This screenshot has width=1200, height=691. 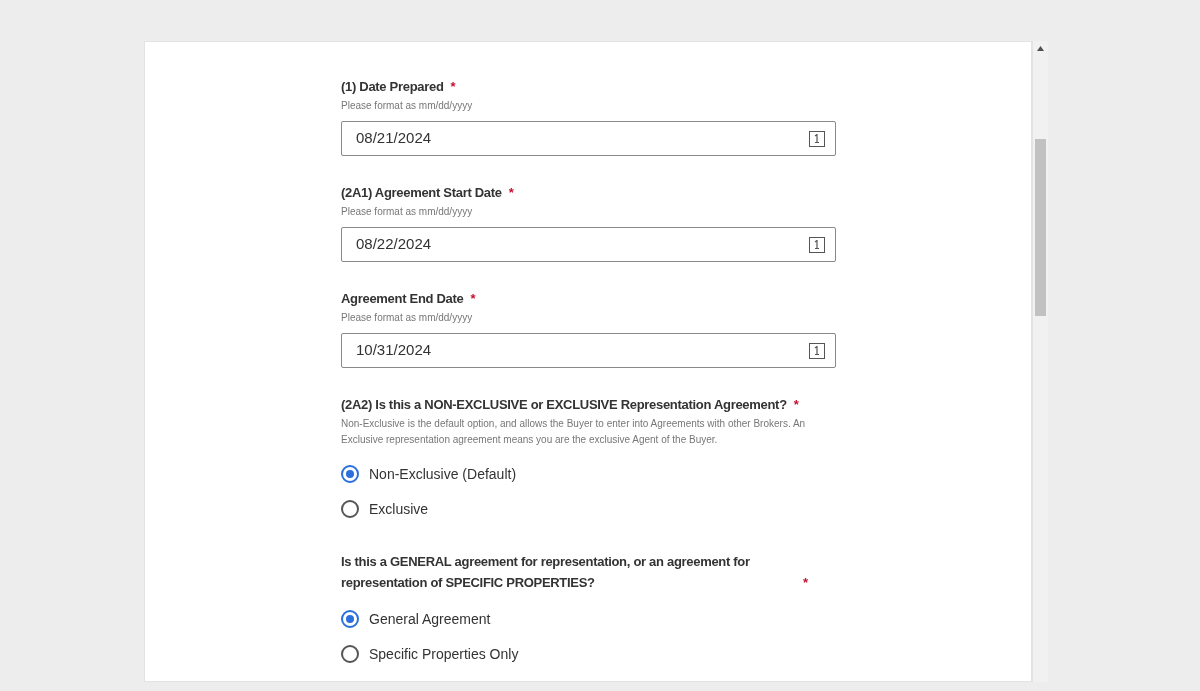 I want to click on option-label: General Agreement, so click(x=430, y=619).